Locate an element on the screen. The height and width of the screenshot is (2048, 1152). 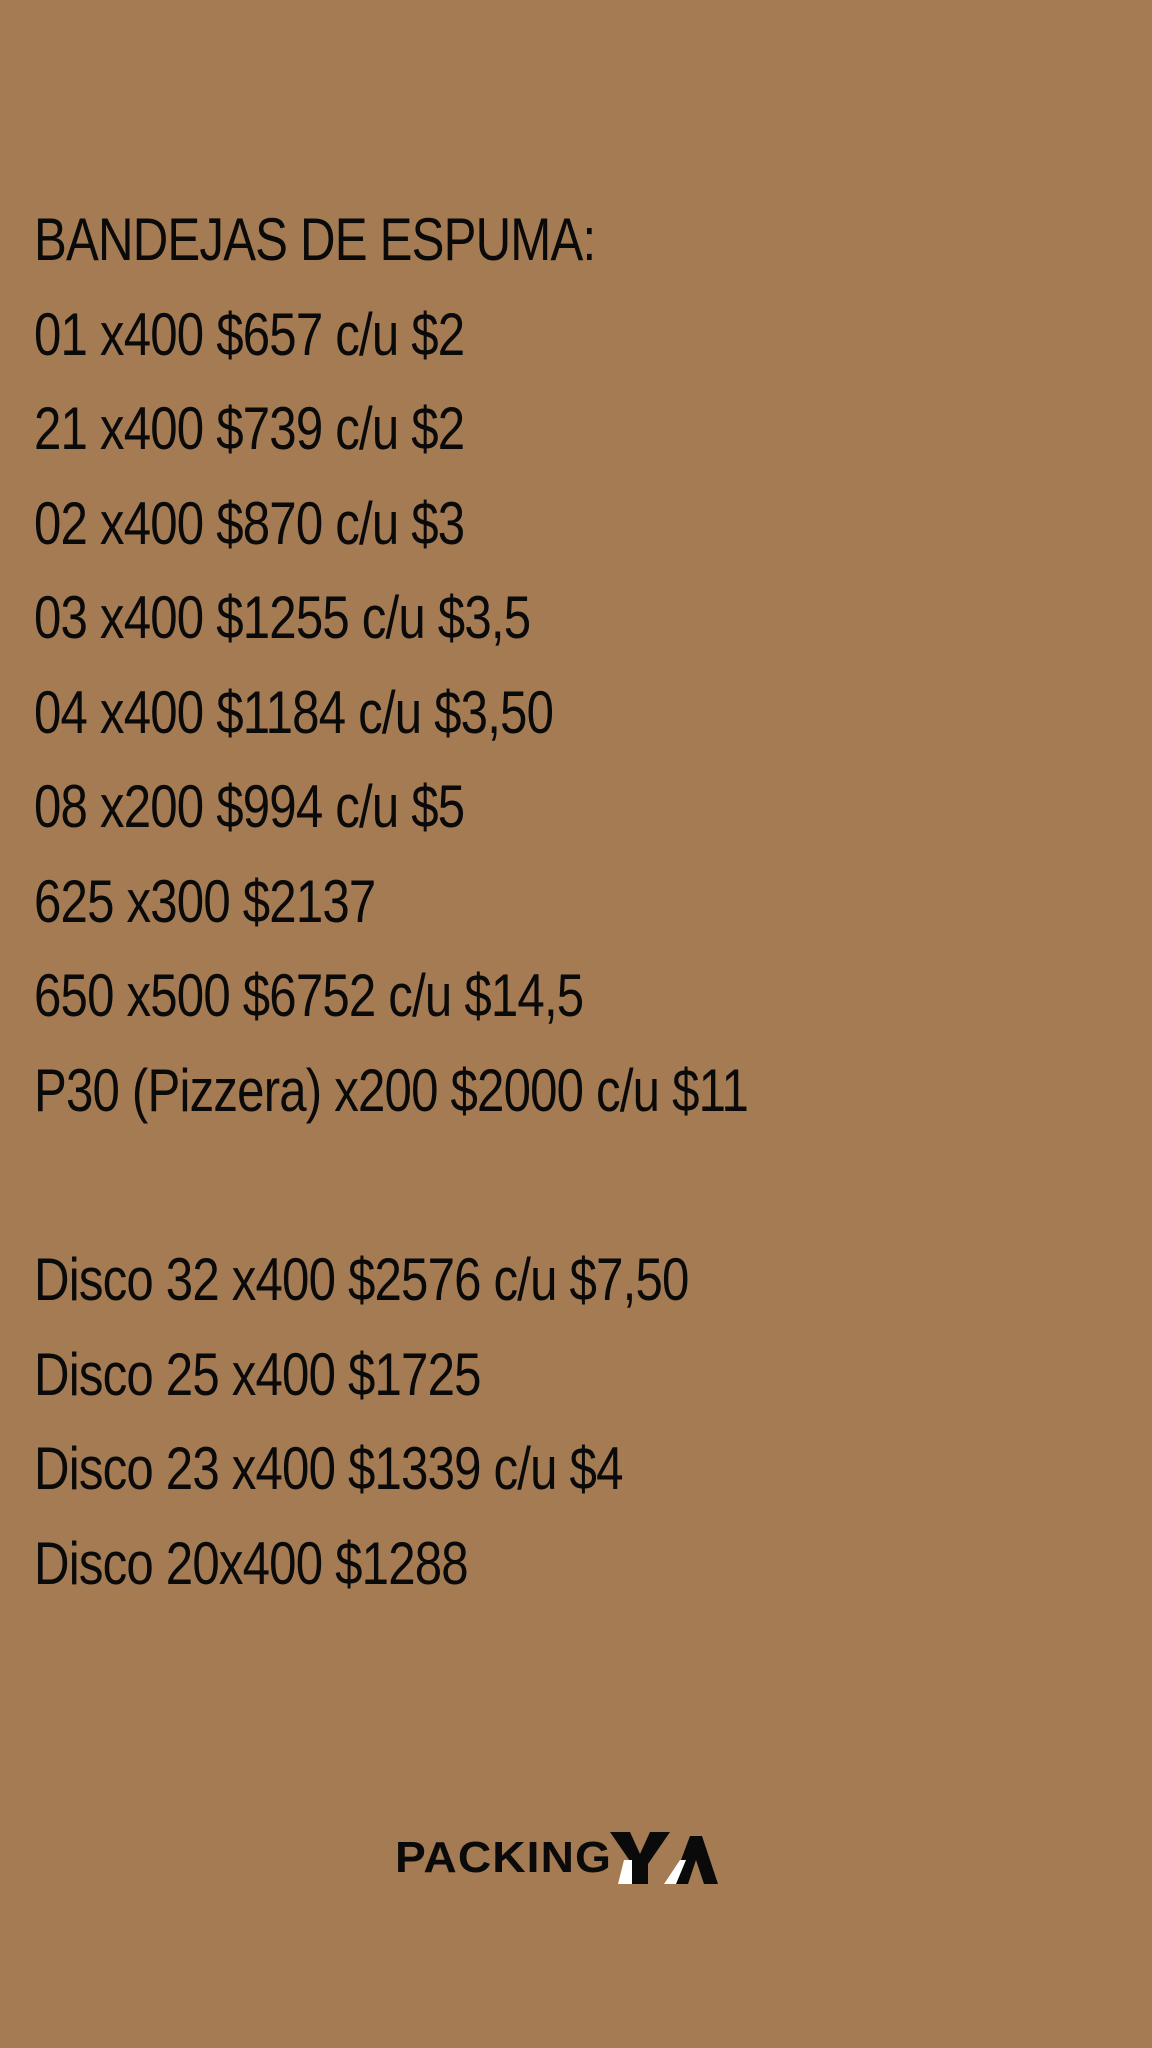
logo-ya-mark-icon is located at coordinates (663, 1858).